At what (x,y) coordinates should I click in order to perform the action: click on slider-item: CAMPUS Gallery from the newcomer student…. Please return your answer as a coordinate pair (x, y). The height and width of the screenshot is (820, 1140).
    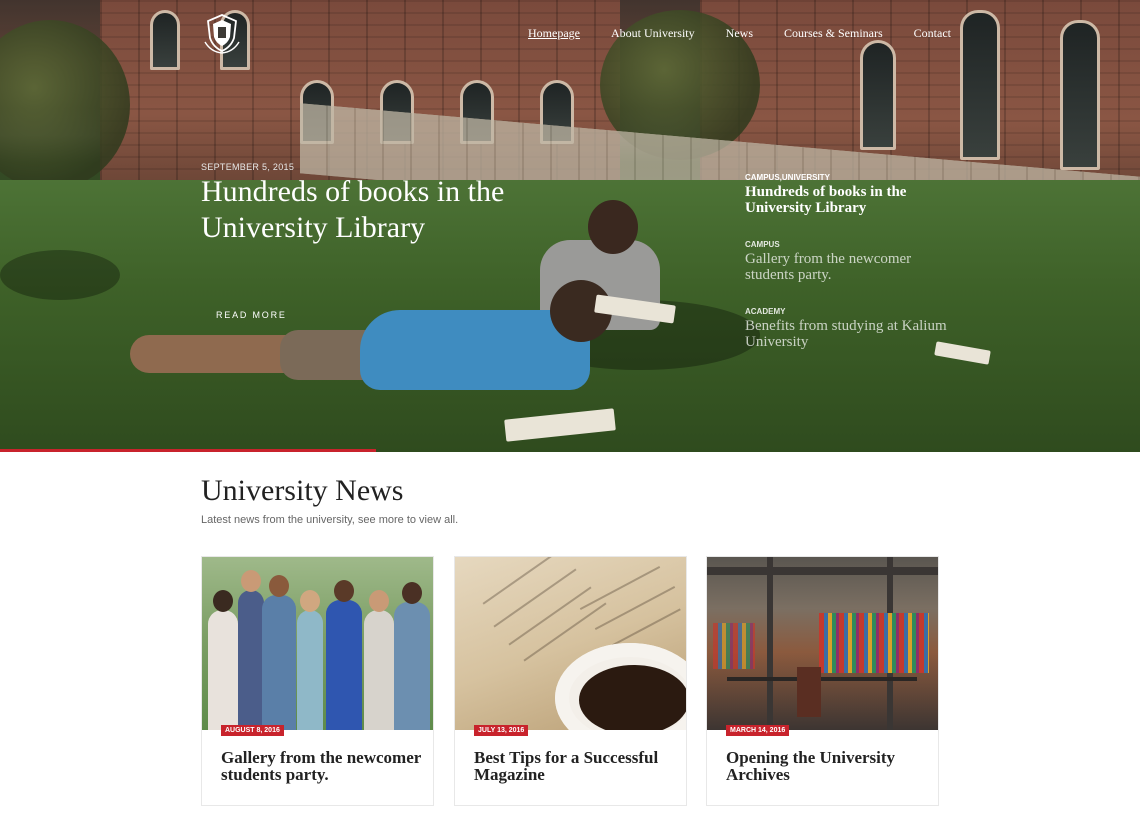
    Looking at the image, I should click on (850, 261).